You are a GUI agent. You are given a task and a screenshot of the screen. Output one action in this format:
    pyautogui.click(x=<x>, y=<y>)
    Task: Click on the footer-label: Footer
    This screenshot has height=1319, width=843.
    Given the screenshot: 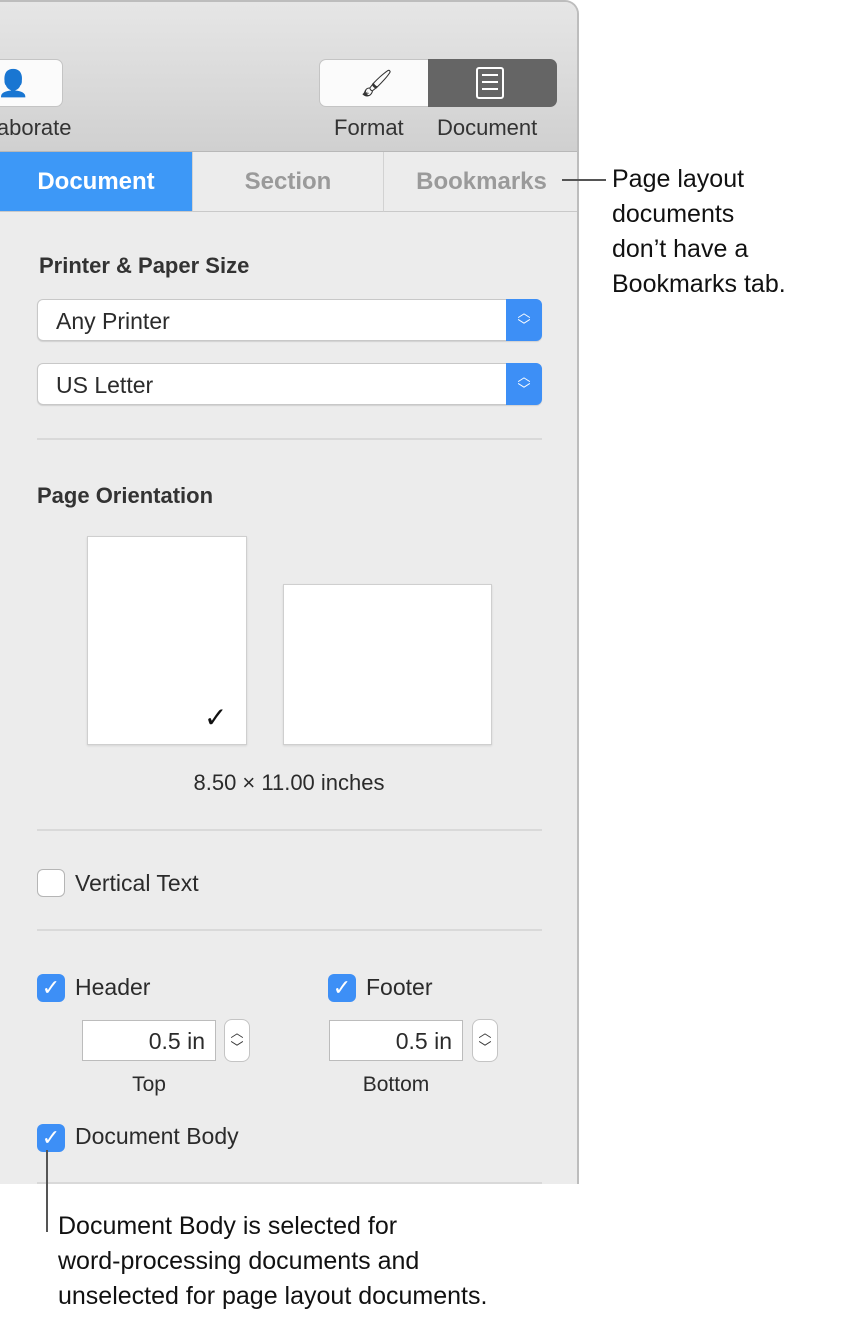 What is the action you would take?
    pyautogui.click(x=399, y=987)
    